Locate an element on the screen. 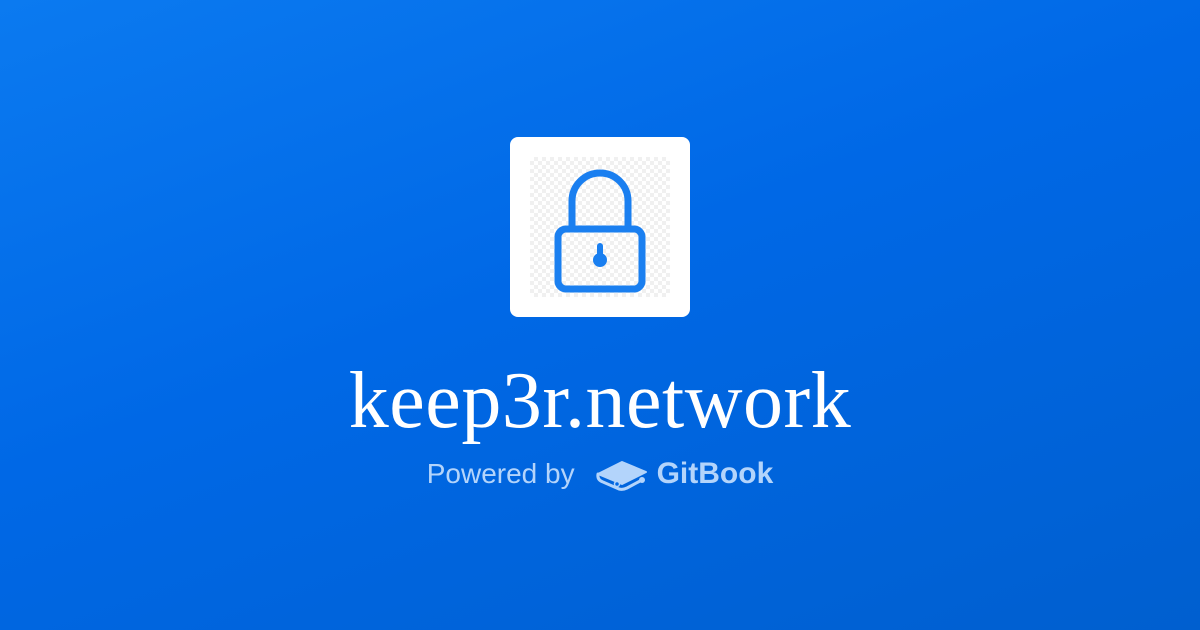 The image size is (1200, 630). logo-image is located at coordinates (600, 227).